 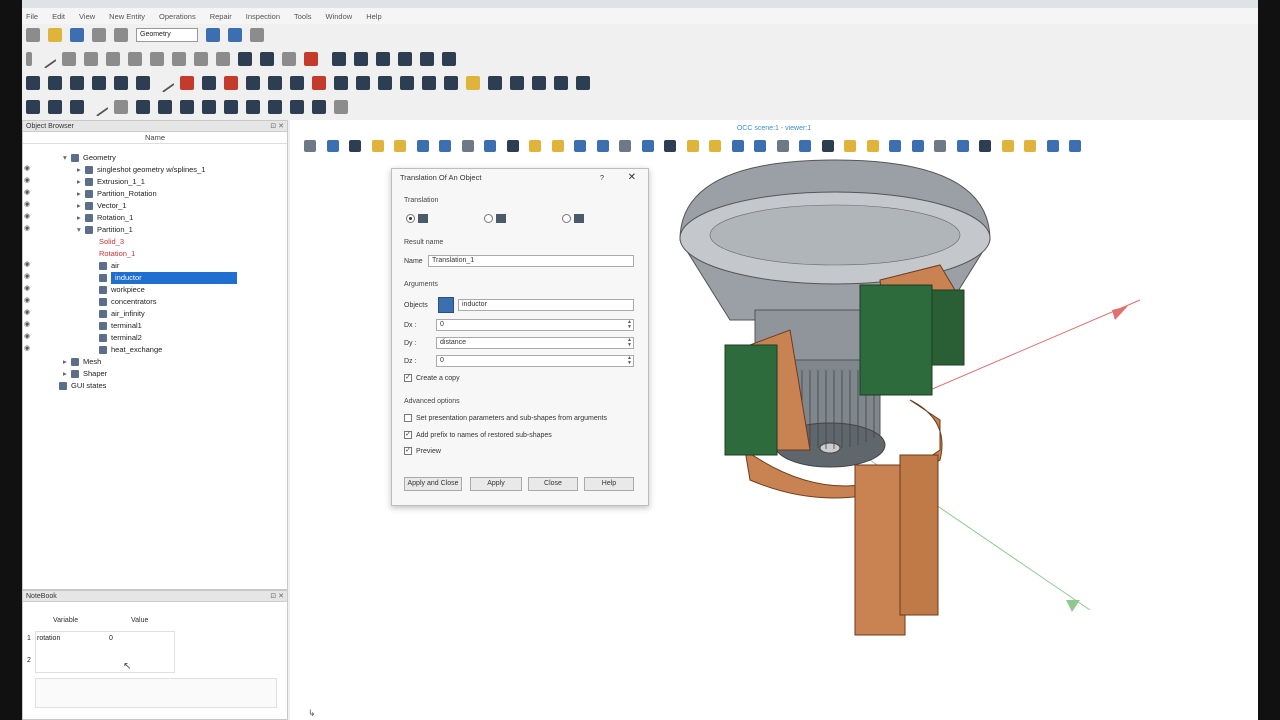 What do you see at coordinates (102, 206) in the screenshot?
I see `tree-item: ▸ Vector_1` at bounding box center [102, 206].